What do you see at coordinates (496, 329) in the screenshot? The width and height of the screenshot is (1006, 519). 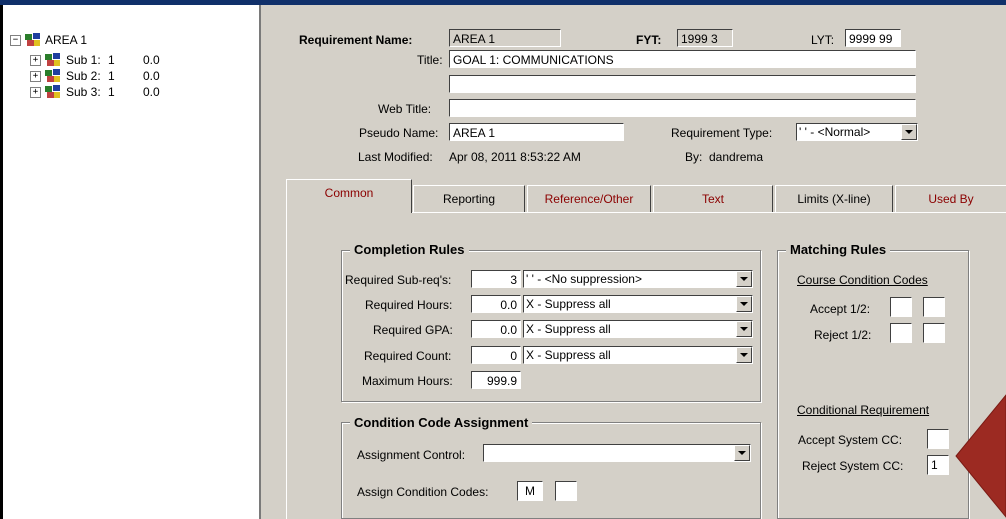 I see `required-gpa-field: 0.0` at bounding box center [496, 329].